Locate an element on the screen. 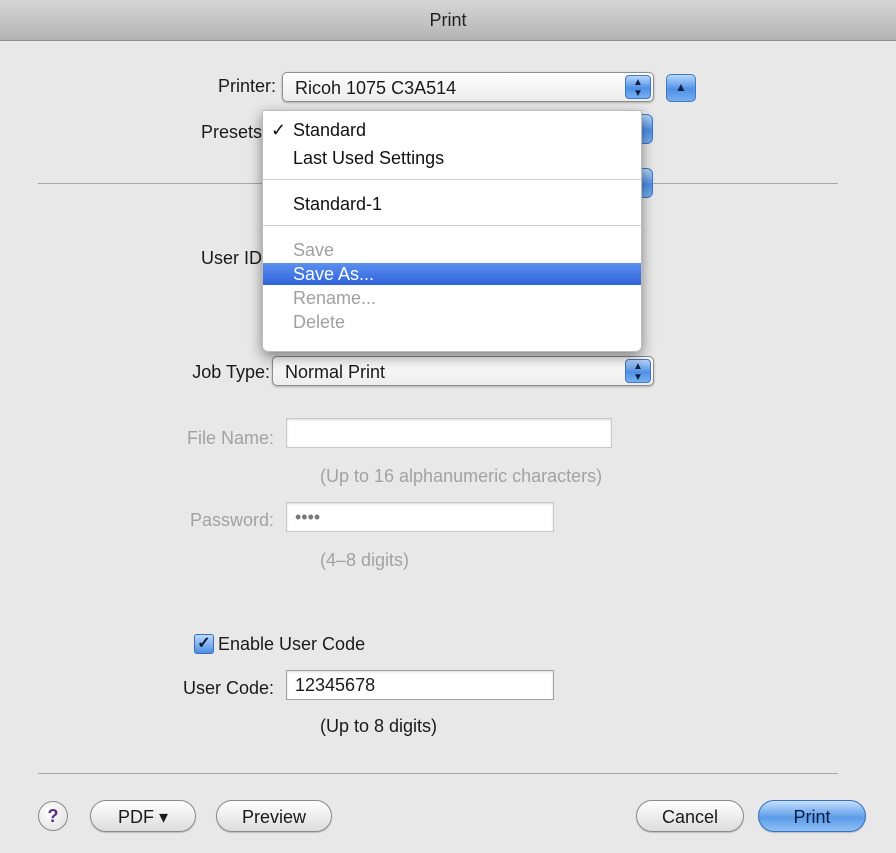 The height and width of the screenshot is (853, 896). disclosure-triangle-icon: ▲ is located at coordinates (681, 88).